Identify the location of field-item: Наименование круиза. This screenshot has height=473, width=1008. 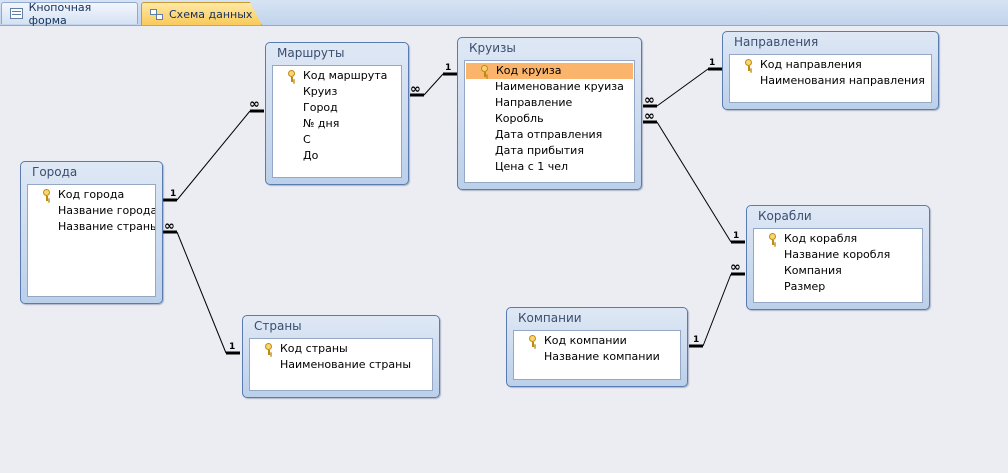
(549, 87).